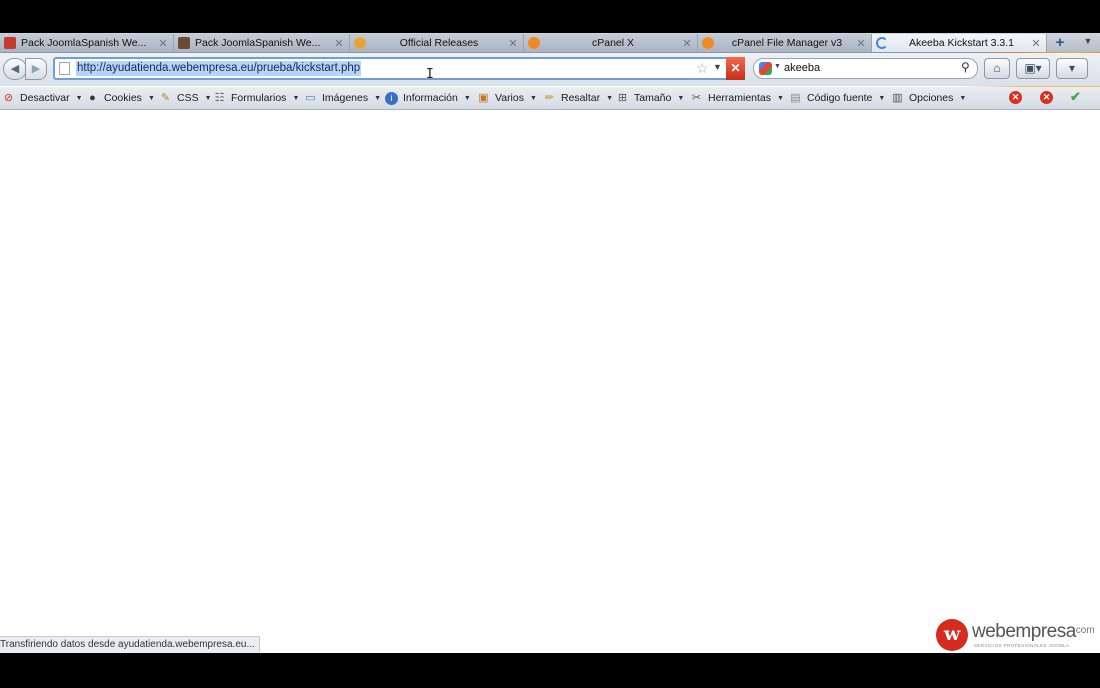 The height and width of the screenshot is (688, 1100). I want to click on resize-icon: ⊞, so click(622, 97).